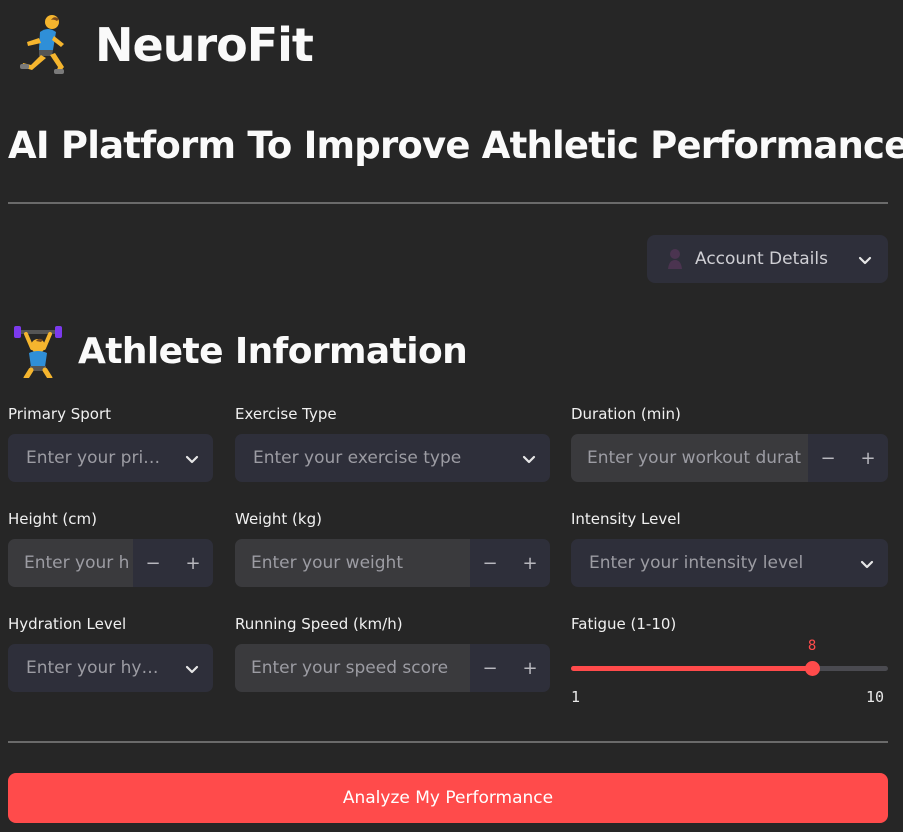 The image size is (903, 832). What do you see at coordinates (319, 624) in the screenshot?
I see `running-speed-label: Running Speed (km/h)` at bounding box center [319, 624].